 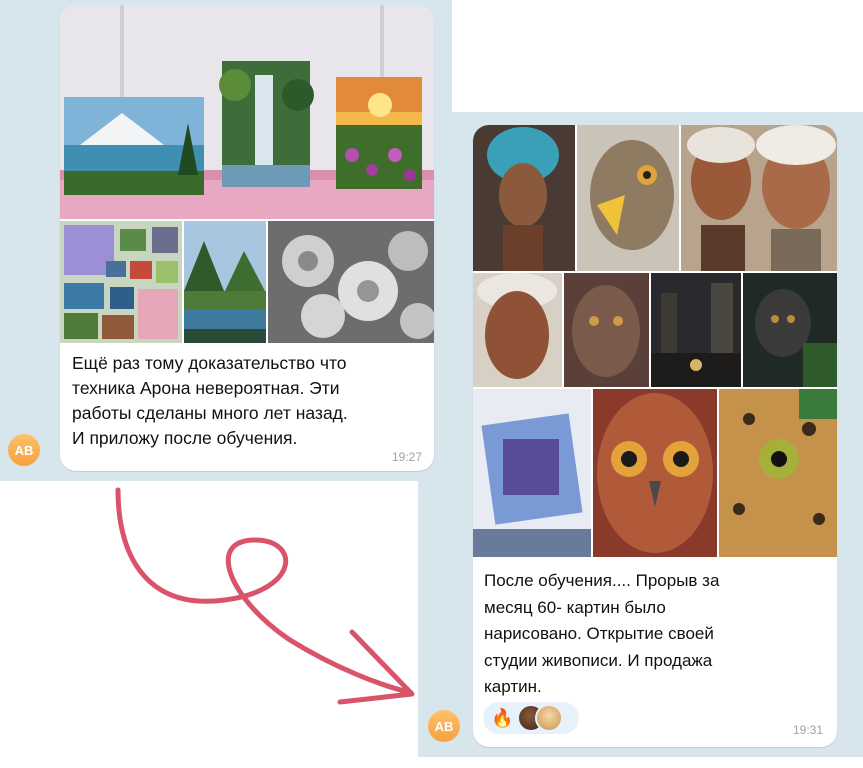 What do you see at coordinates (807, 730) in the screenshot?
I see `message-two-time: 19:31` at bounding box center [807, 730].